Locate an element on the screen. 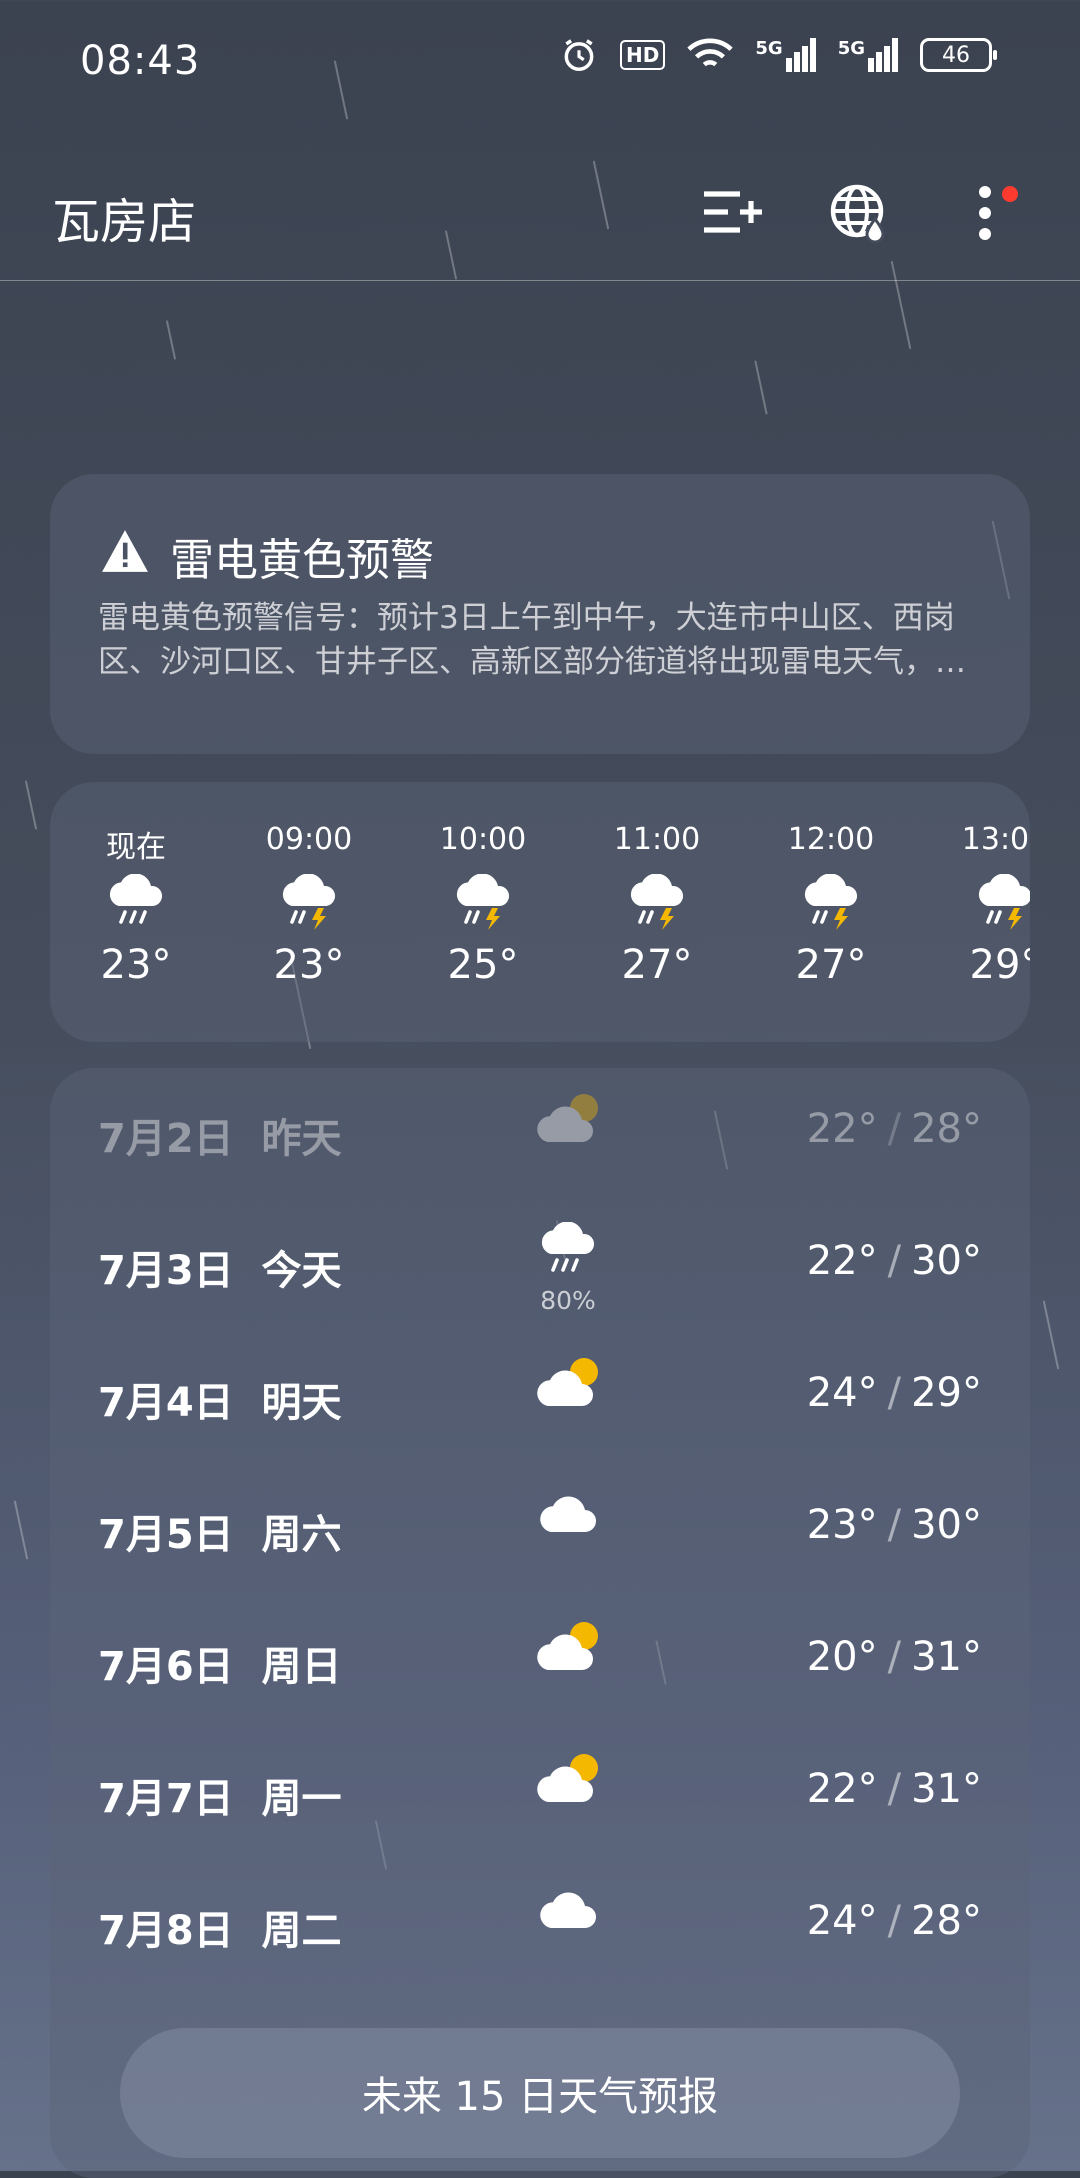 The image size is (1080, 2178). forecast-15day-button: 未来 15 日天气预报 is located at coordinates (540, 2093).